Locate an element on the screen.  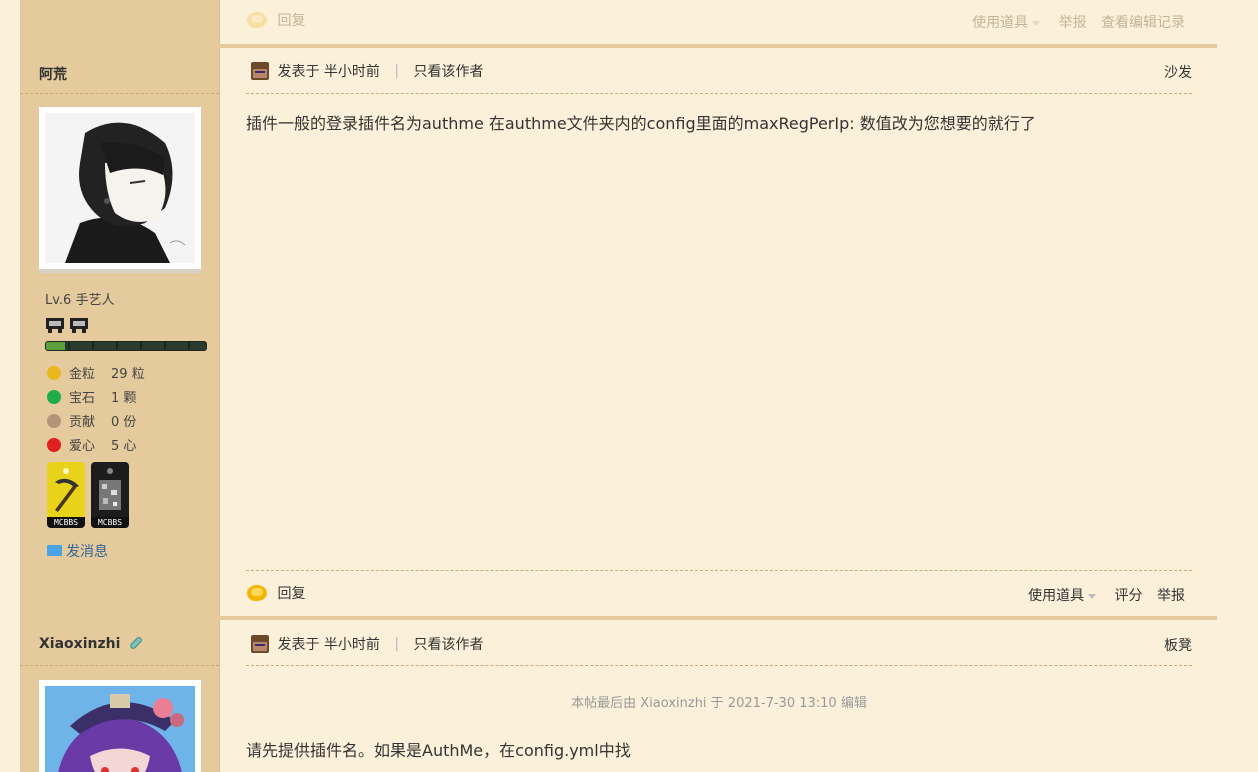
use-item-button: 使用道具 is located at coordinates (1062, 596).